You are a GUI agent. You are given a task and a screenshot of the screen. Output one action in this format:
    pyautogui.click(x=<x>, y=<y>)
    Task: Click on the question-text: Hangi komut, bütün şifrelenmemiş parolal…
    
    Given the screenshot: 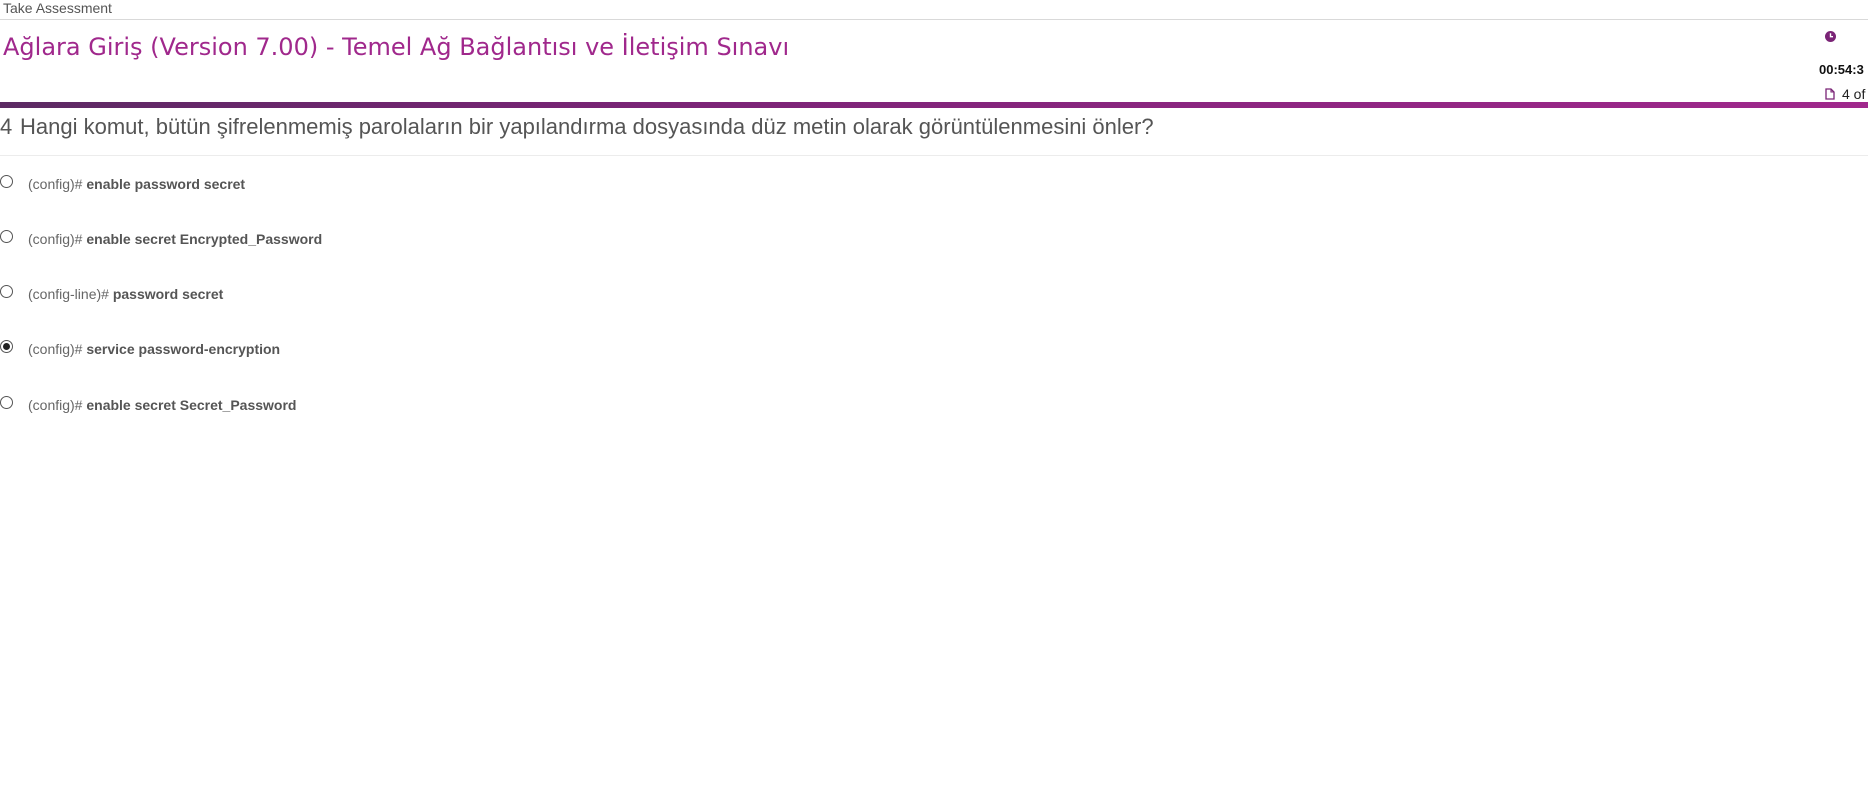 What is the action you would take?
    pyautogui.click(x=587, y=126)
    